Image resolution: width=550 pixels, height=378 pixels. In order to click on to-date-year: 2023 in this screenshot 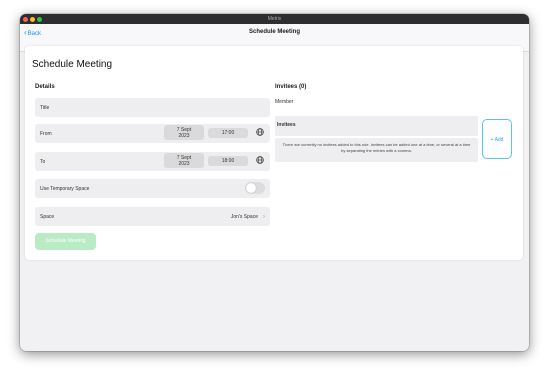, I will do `click(184, 163)`.